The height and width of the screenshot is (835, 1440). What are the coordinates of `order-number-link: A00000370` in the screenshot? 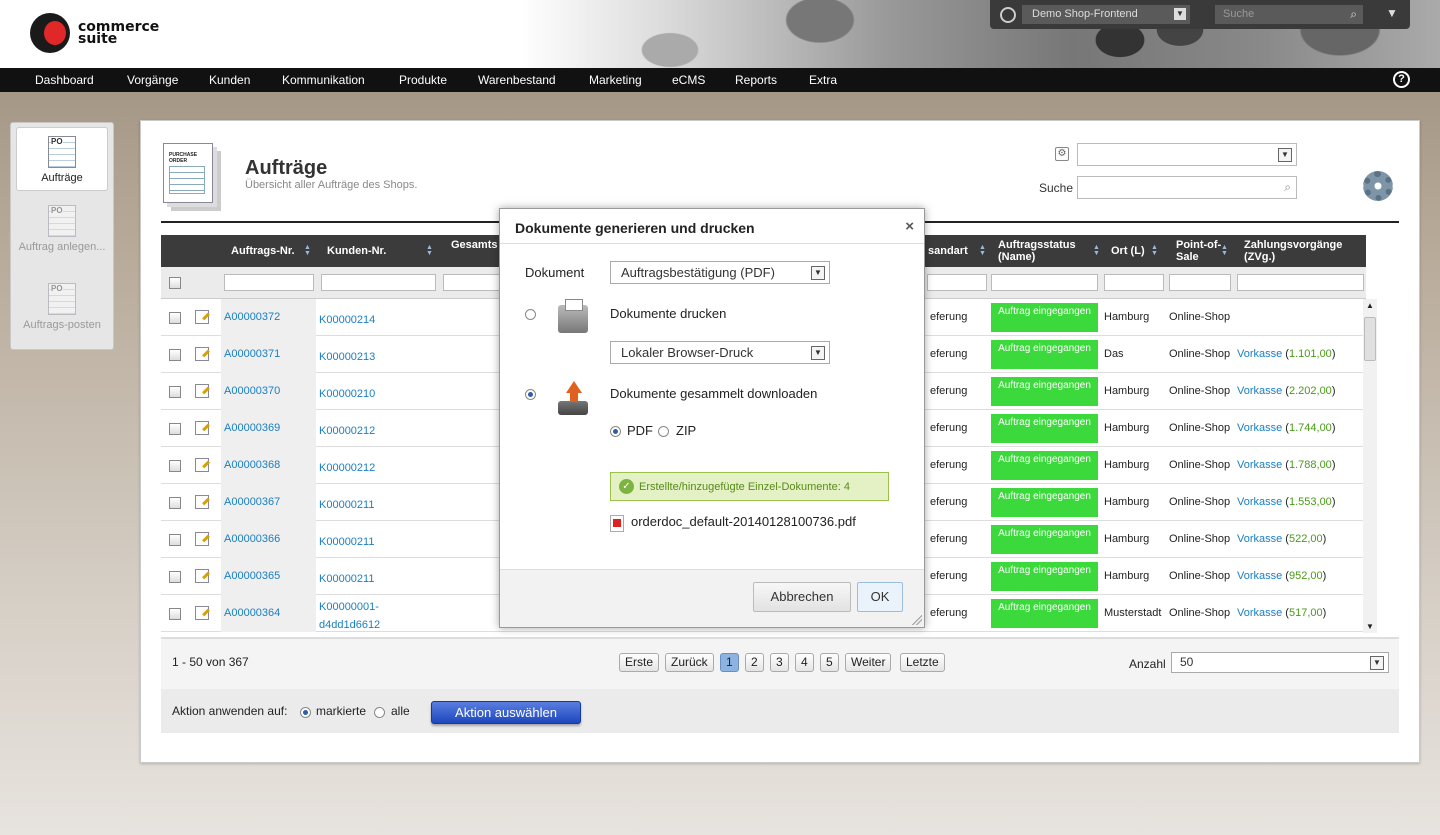 It's located at (252, 391).